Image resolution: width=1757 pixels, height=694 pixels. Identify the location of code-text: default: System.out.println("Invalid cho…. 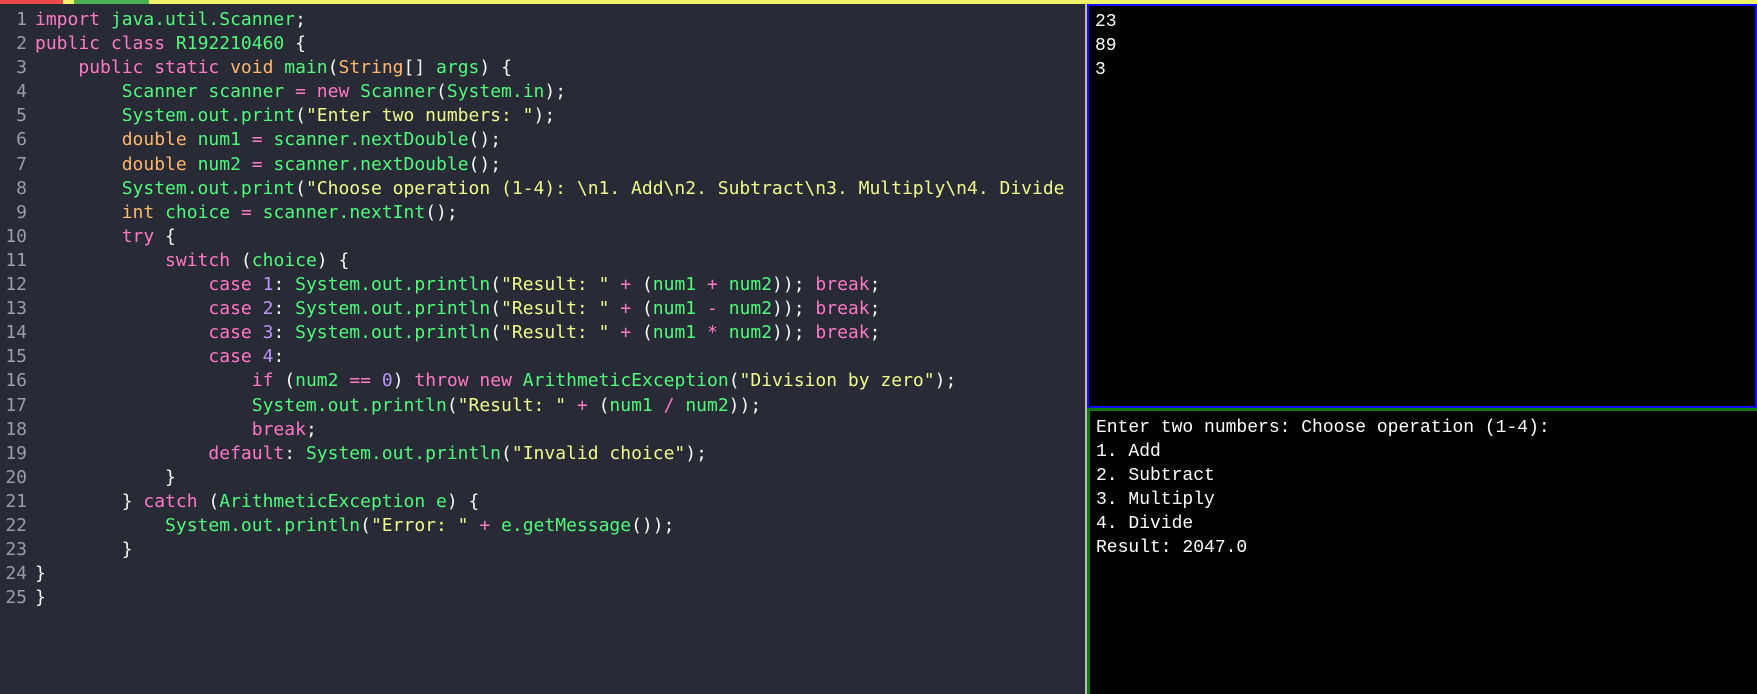
(371, 454).